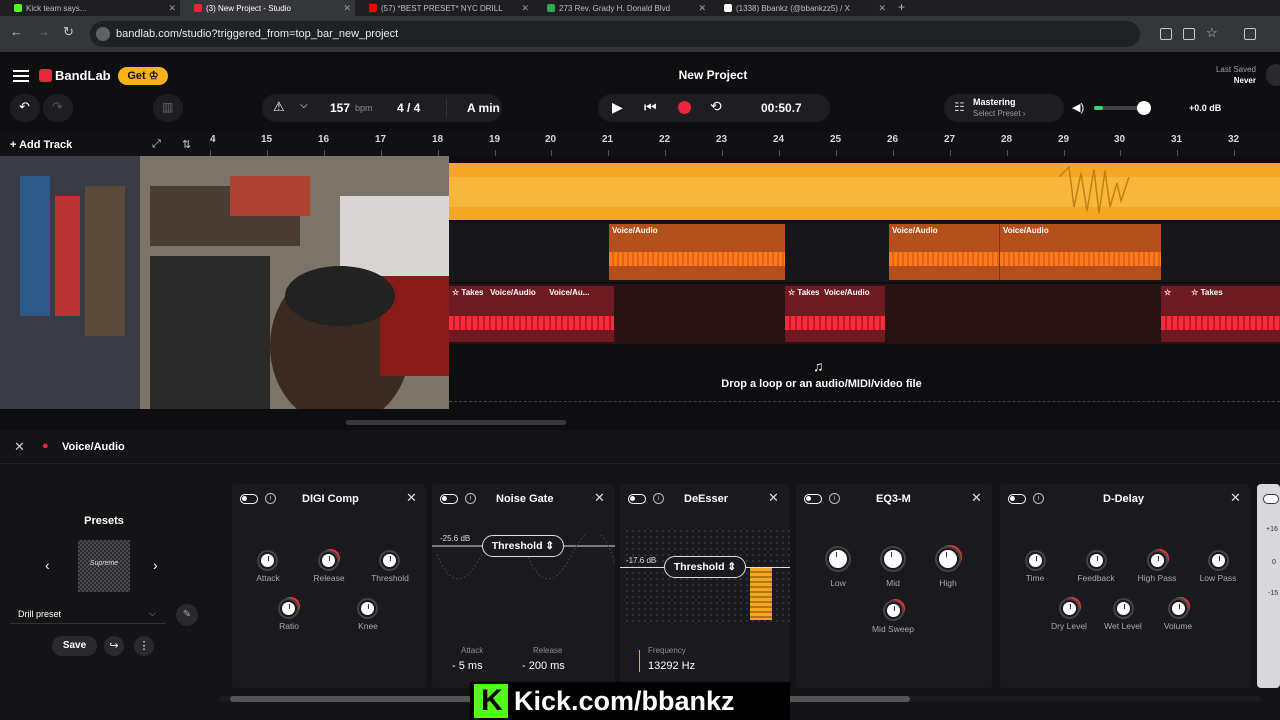 Image resolution: width=1280 pixels, height=720 pixels. Describe the element at coordinates (1212, 33) in the screenshot. I see `bookmark-star-icon: ☆` at that location.